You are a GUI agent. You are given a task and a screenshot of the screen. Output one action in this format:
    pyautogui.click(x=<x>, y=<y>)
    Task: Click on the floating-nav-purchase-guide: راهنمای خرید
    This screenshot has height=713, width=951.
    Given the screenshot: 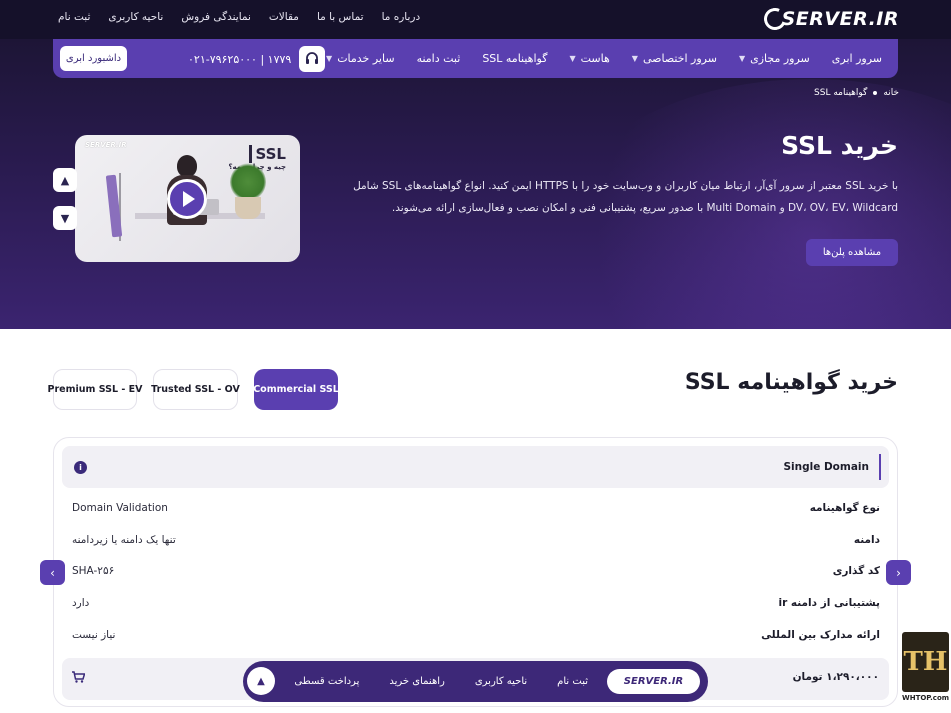 What is the action you would take?
    pyautogui.click(x=416, y=681)
    